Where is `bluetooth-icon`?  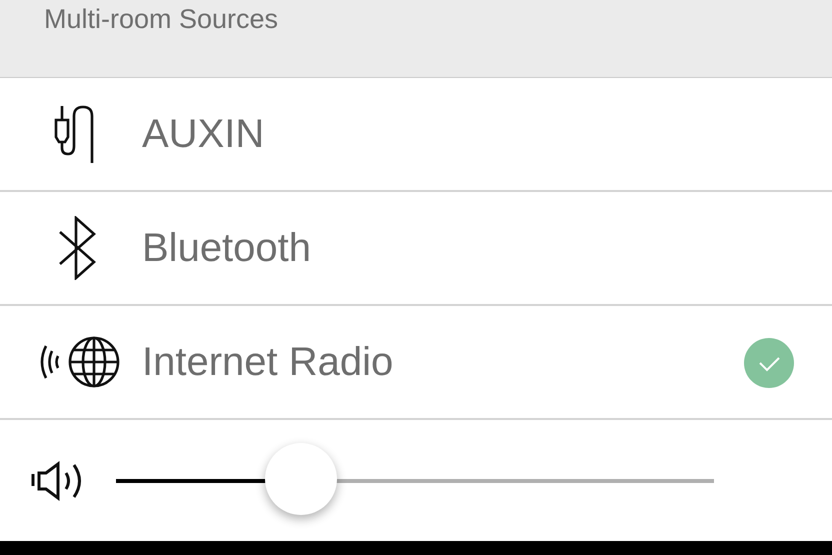 bluetooth-icon is located at coordinates (77, 248).